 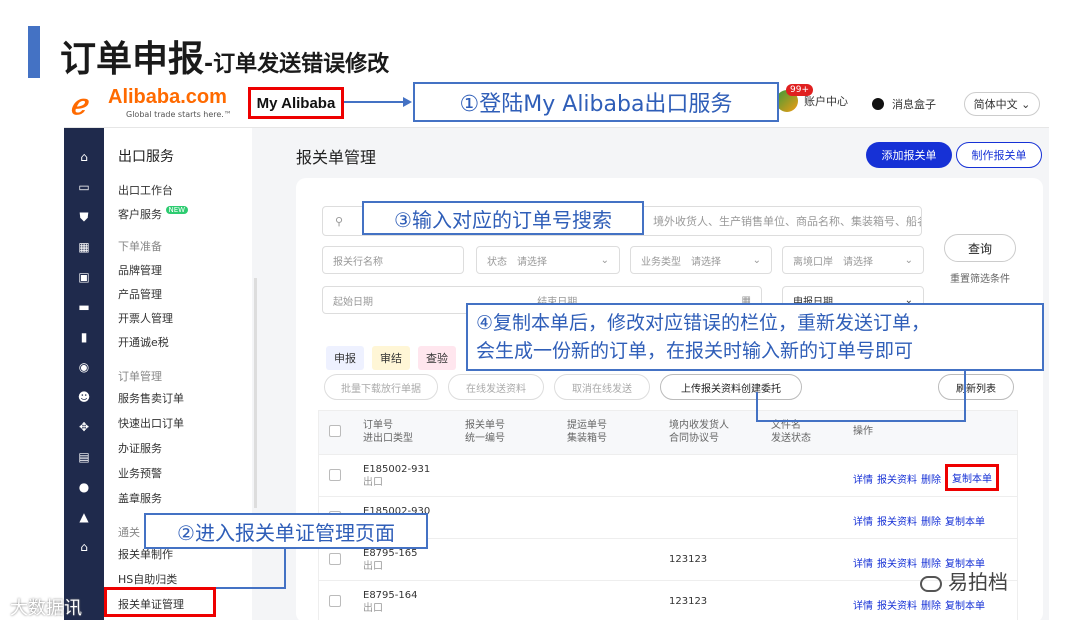 What do you see at coordinates (140, 214) in the screenshot?
I see `sidebar-item-label: 客户服务` at bounding box center [140, 214].